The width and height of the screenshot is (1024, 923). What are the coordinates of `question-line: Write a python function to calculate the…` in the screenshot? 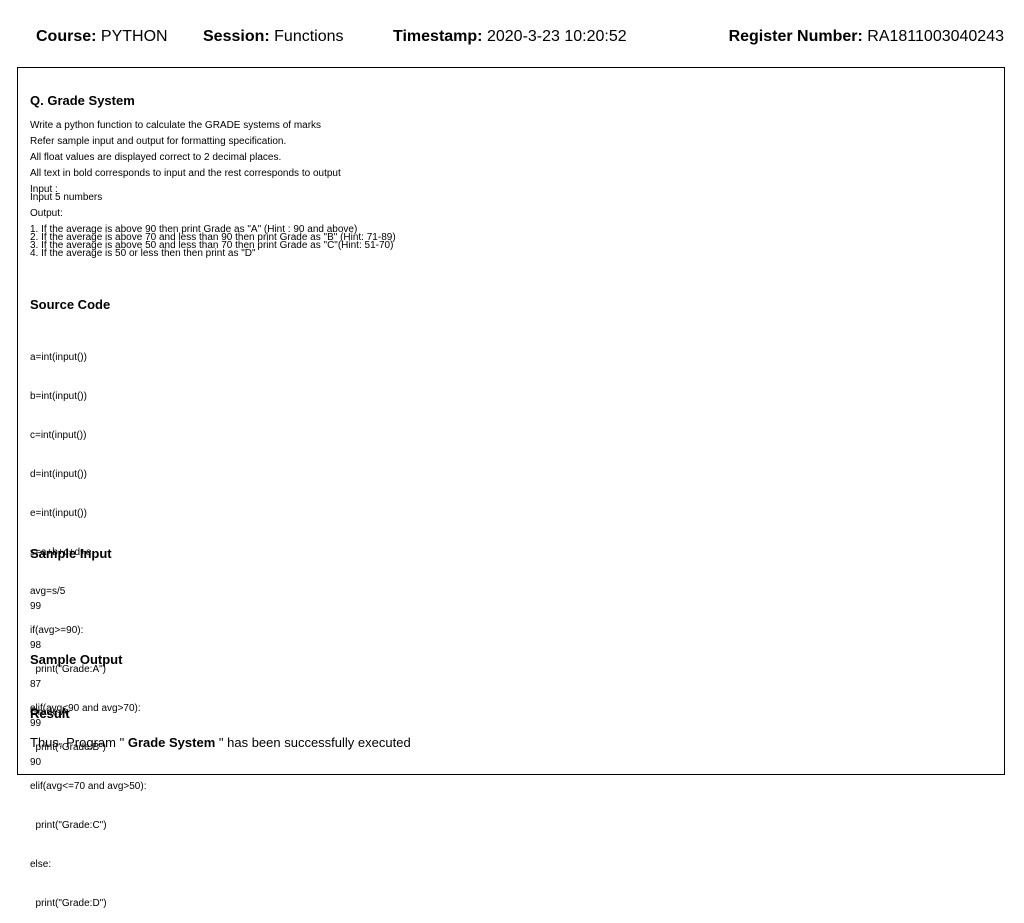 It's located at (176, 125).